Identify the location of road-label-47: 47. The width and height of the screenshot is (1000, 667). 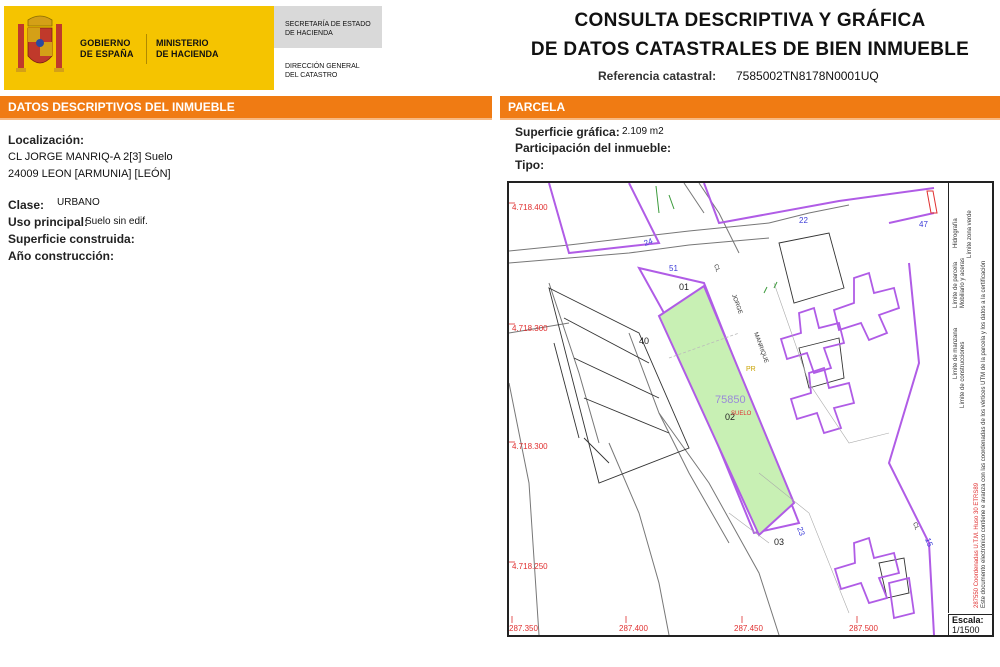
(923, 224).